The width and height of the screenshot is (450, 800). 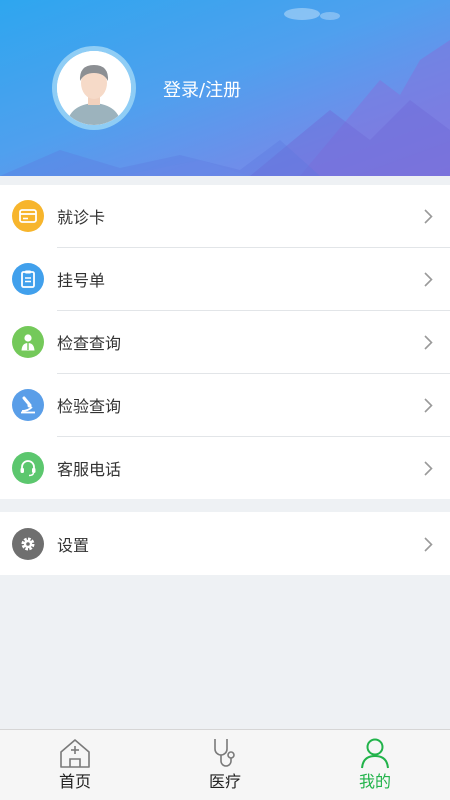 I want to click on menu-item-settings: 设置, so click(x=225, y=543).